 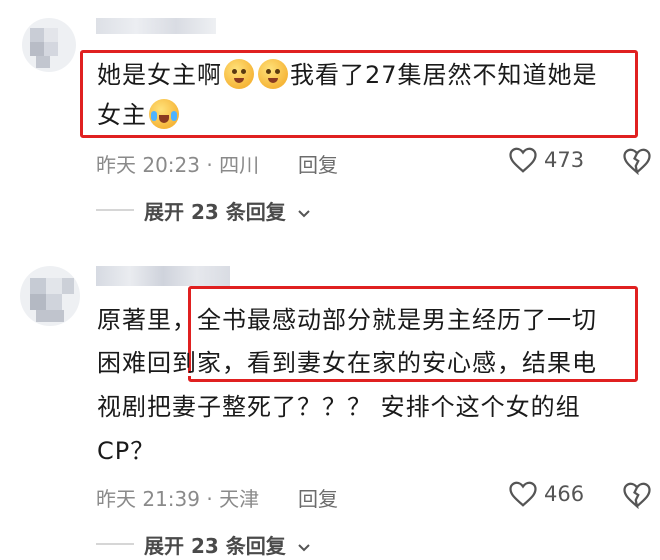 I want to click on like-count: 473, so click(x=564, y=160).